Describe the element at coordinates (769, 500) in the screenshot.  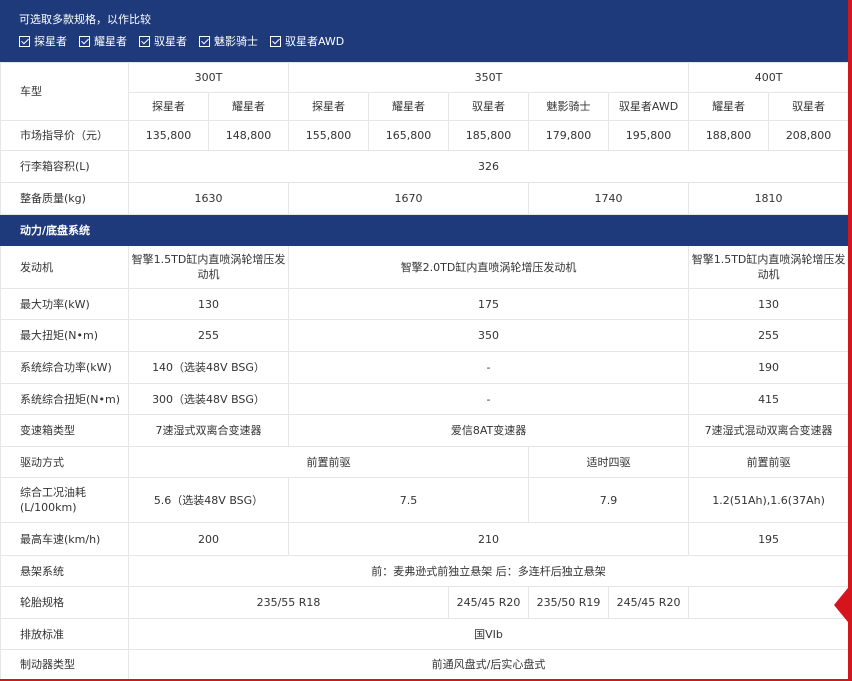
I see `fuel-value: 1.2(51Ah),1.6(37Ah)` at that location.